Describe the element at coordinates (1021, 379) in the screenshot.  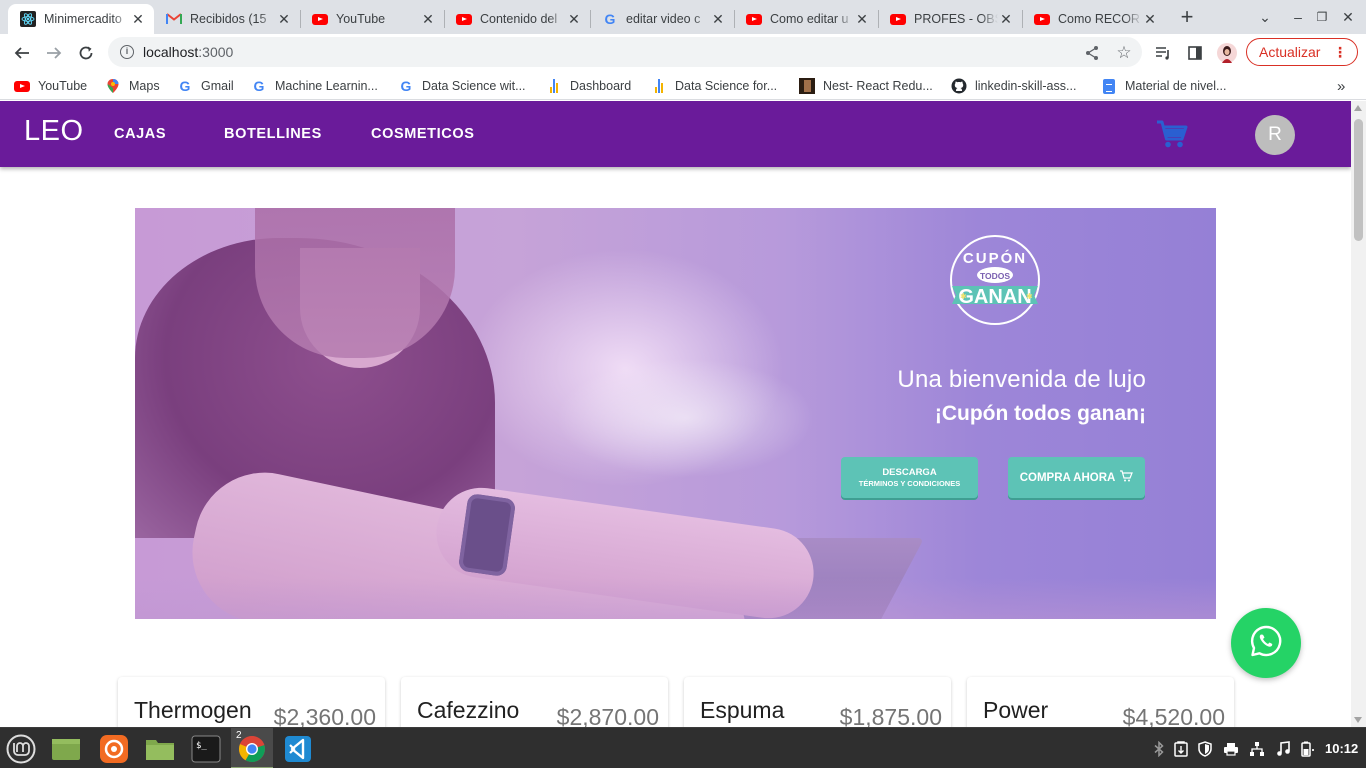
I see `banner-headline: Una bienvenida de lujo` at that location.